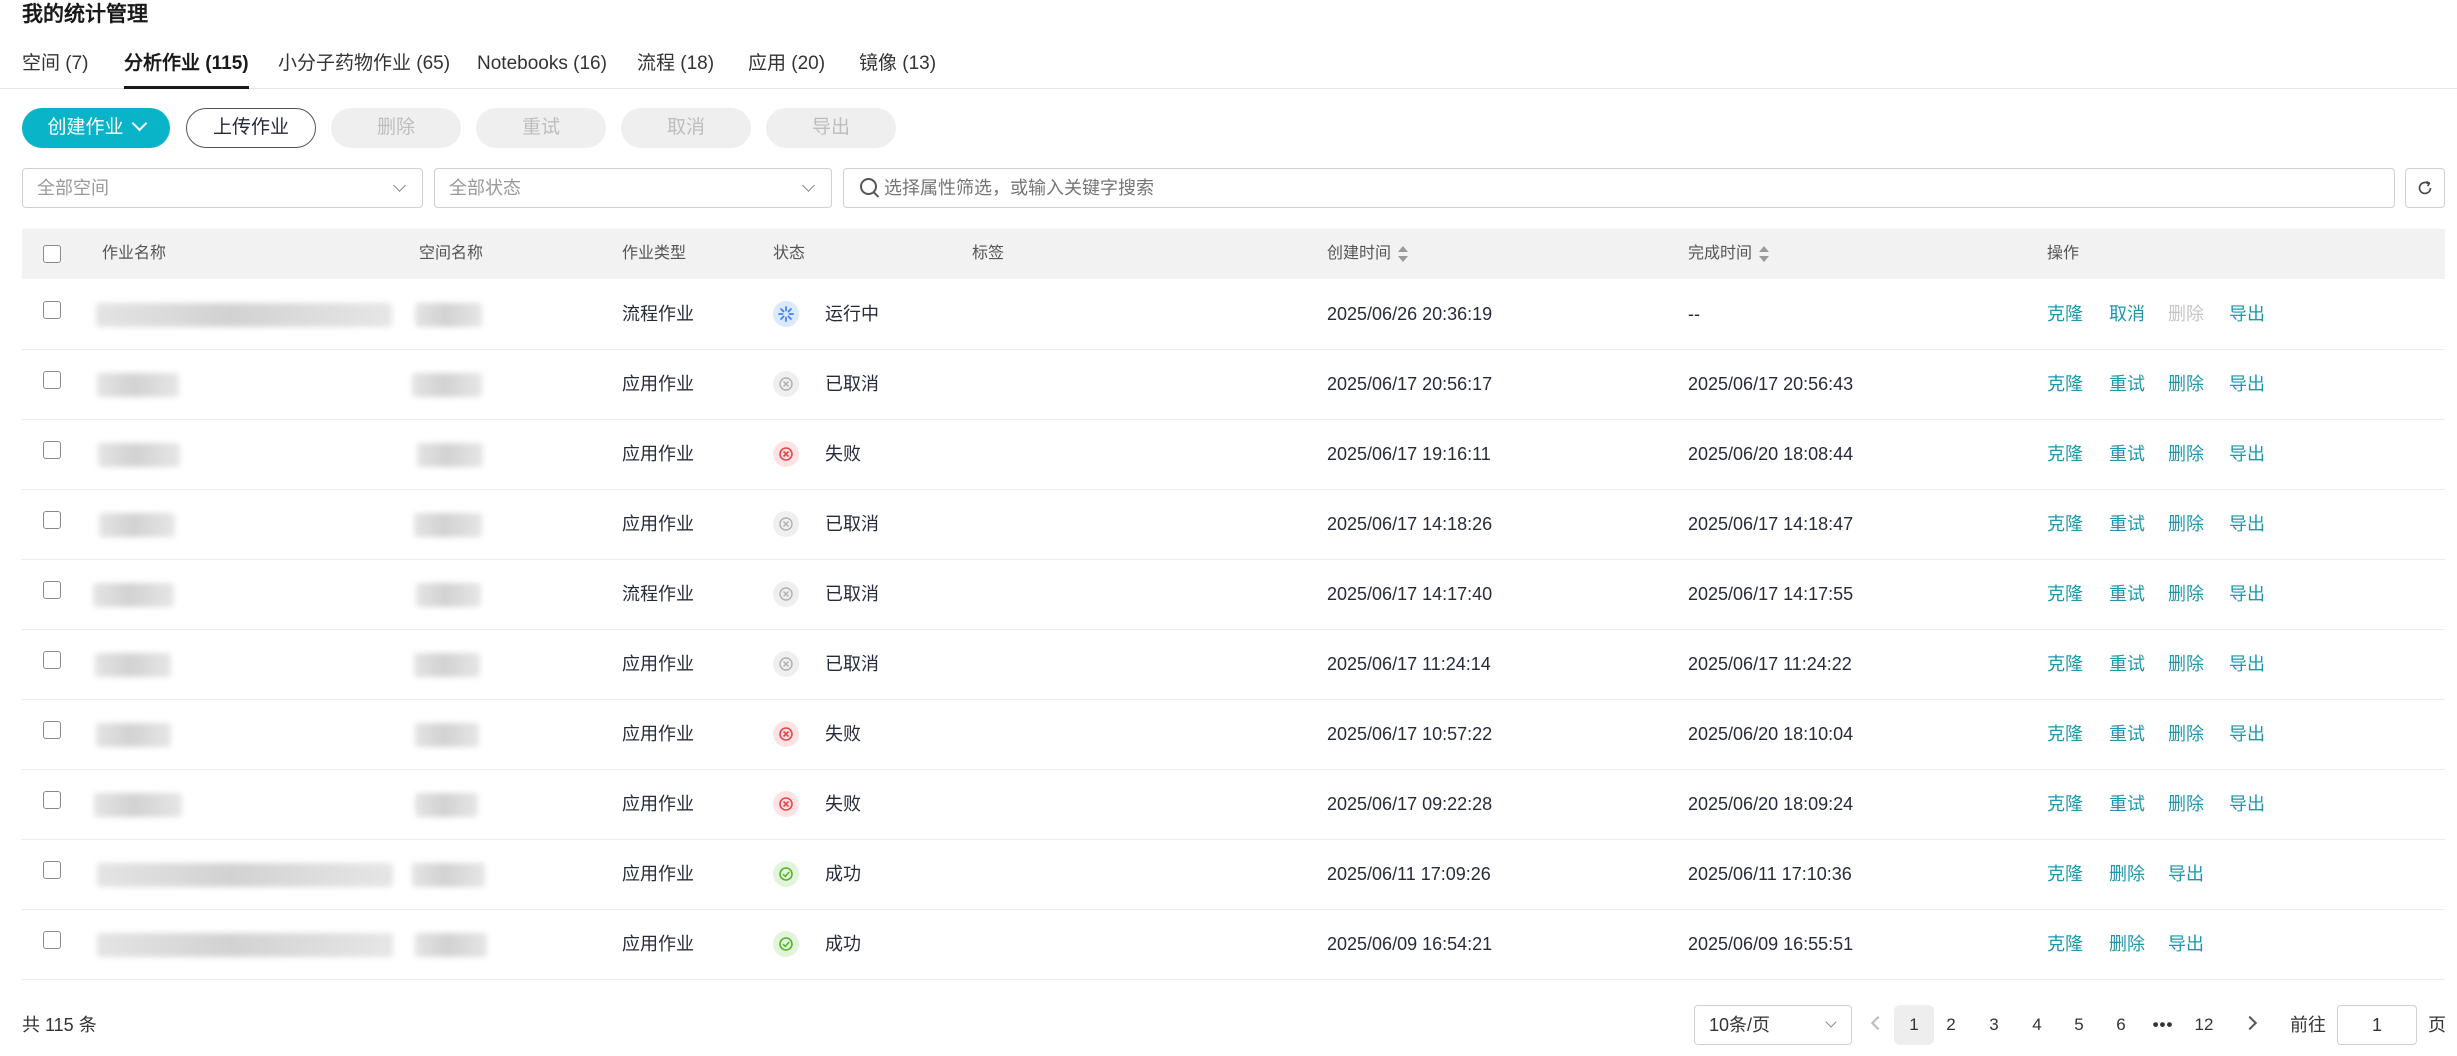 Image resolution: width=2457 pixels, height=1056 pixels. I want to click on tab-spaces: 空间 (7), so click(55, 64).